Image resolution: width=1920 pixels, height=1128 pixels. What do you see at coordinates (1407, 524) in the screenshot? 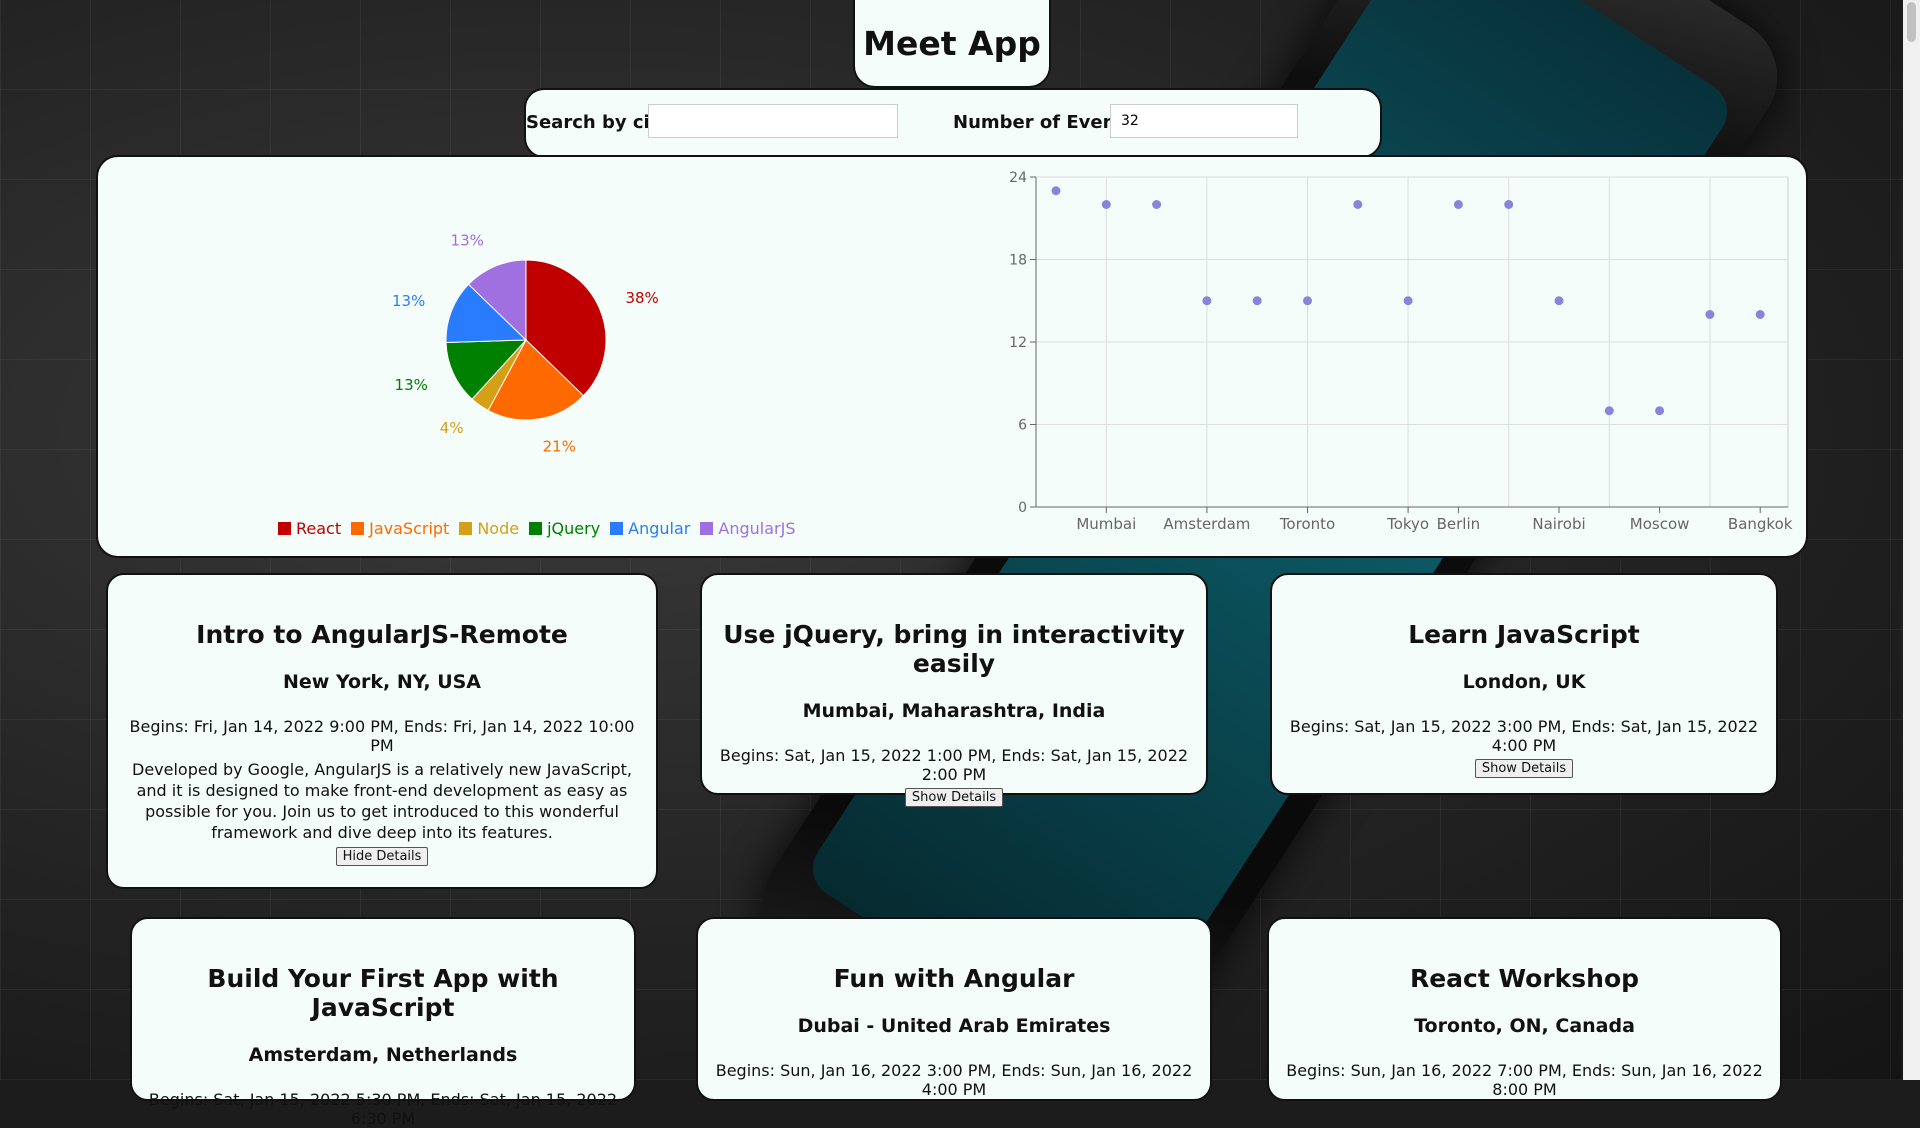
I see `scatter-xtick-label: Tokyo` at bounding box center [1407, 524].